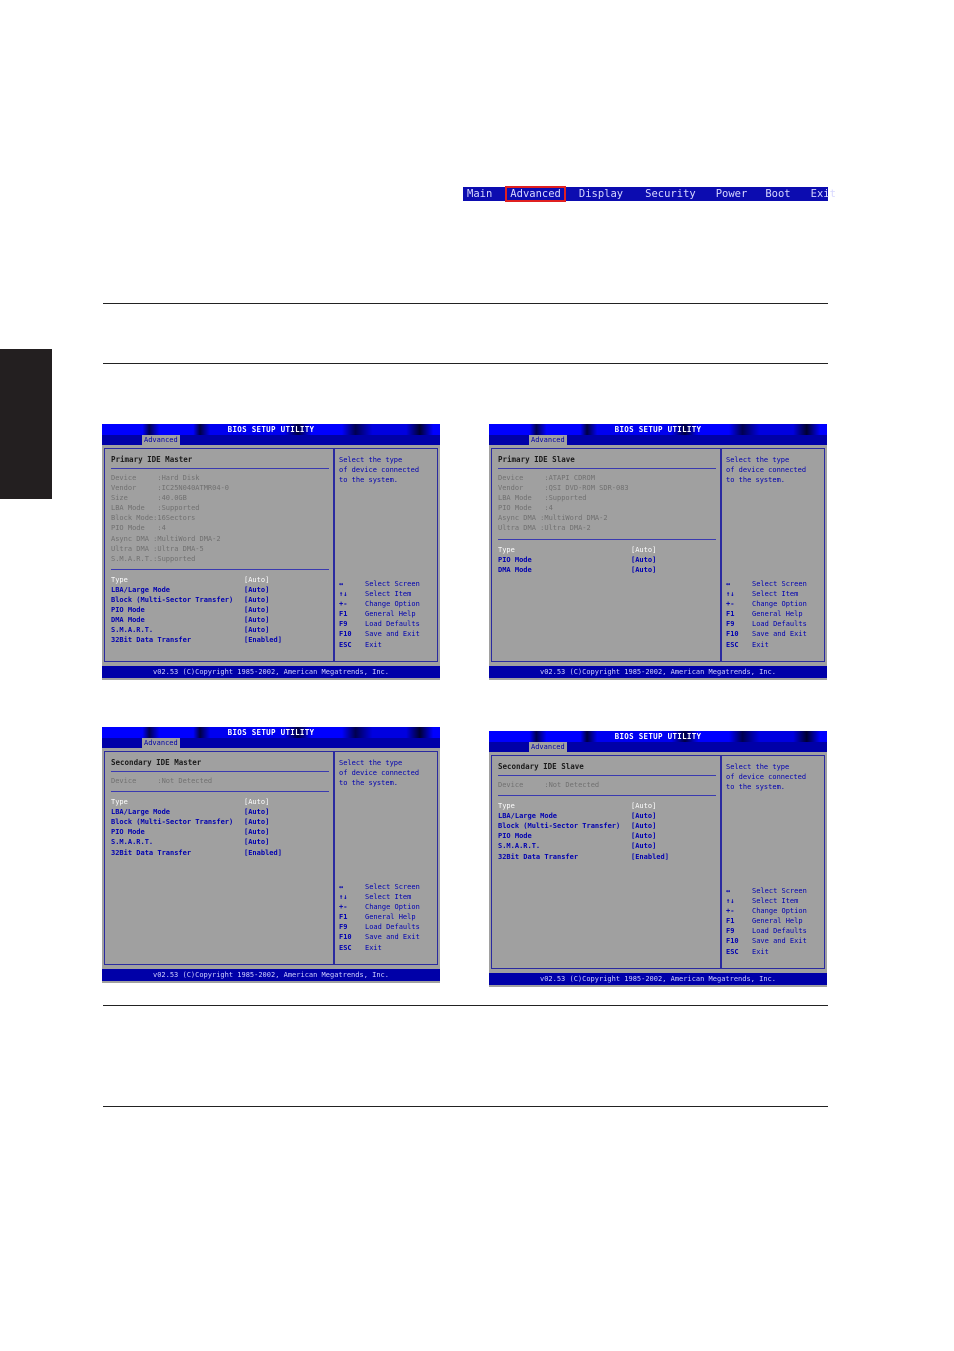  What do you see at coordinates (777, 194) in the screenshot?
I see `menu-item-boot: Boot` at bounding box center [777, 194].